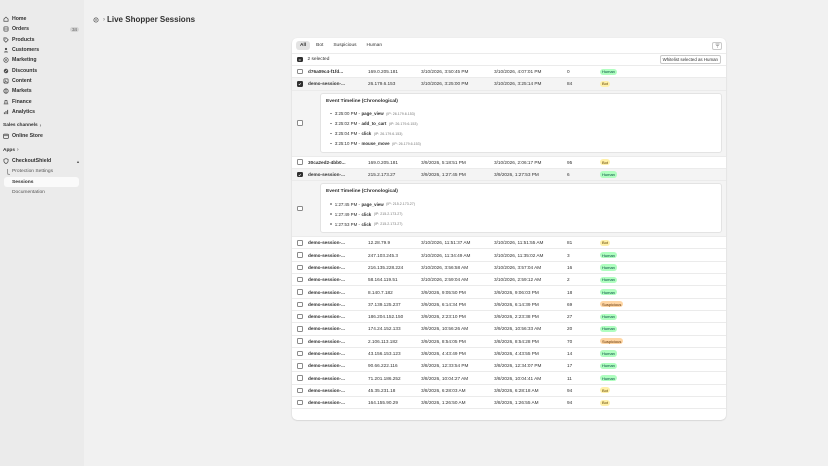 The width and height of the screenshot is (828, 466). I want to click on sidebar-sub-sessions: Sessions, so click(41, 182).